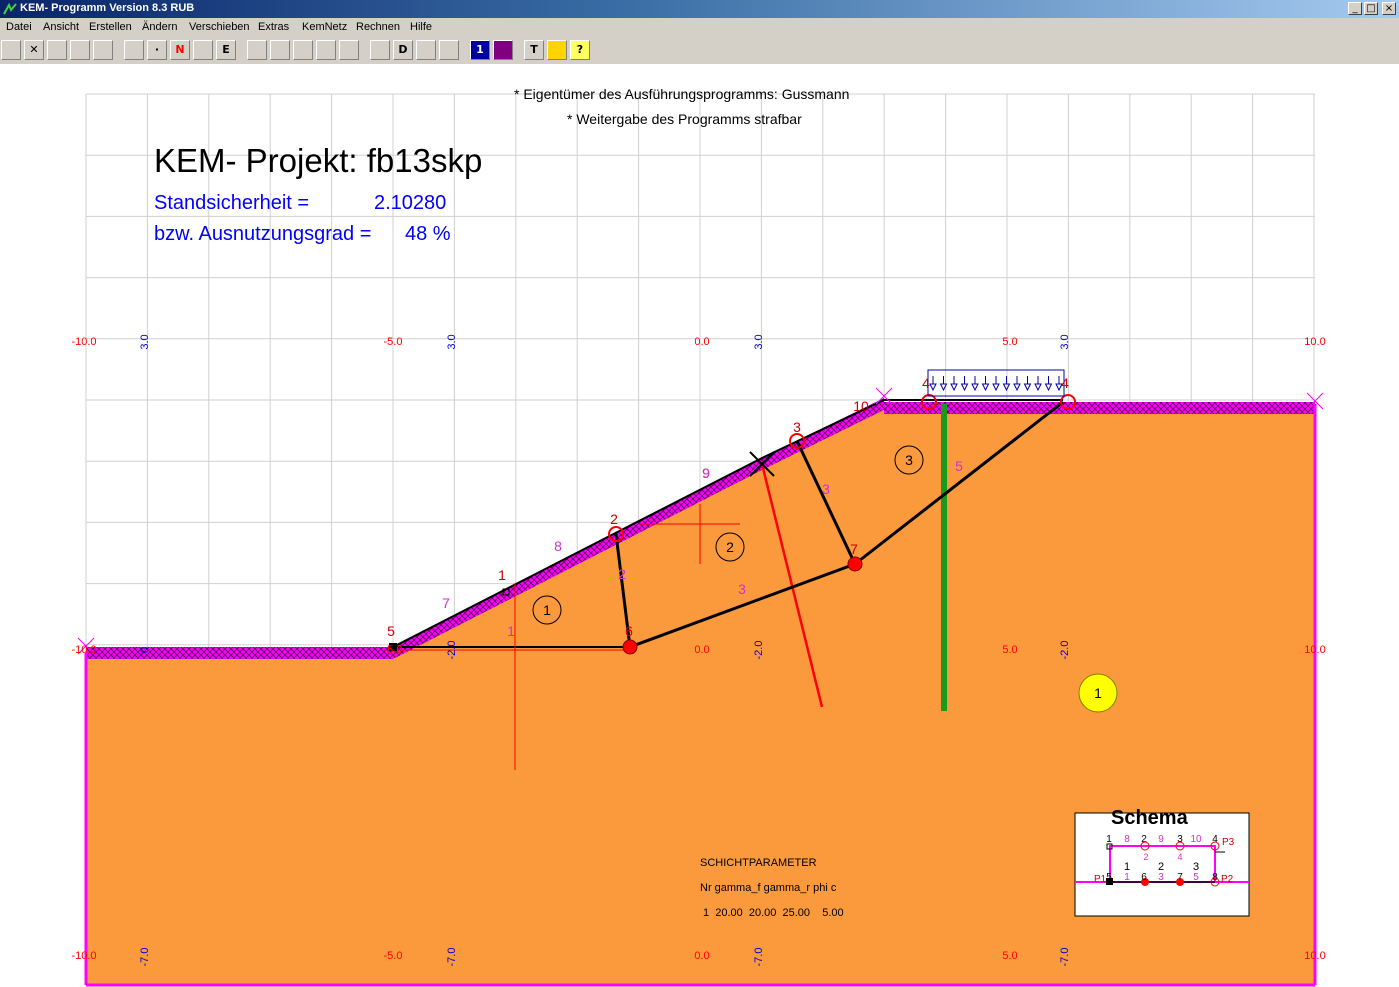 This screenshot has height=987, width=1399. Describe the element at coordinates (203, 50) in the screenshot. I see `color-icon` at that location.